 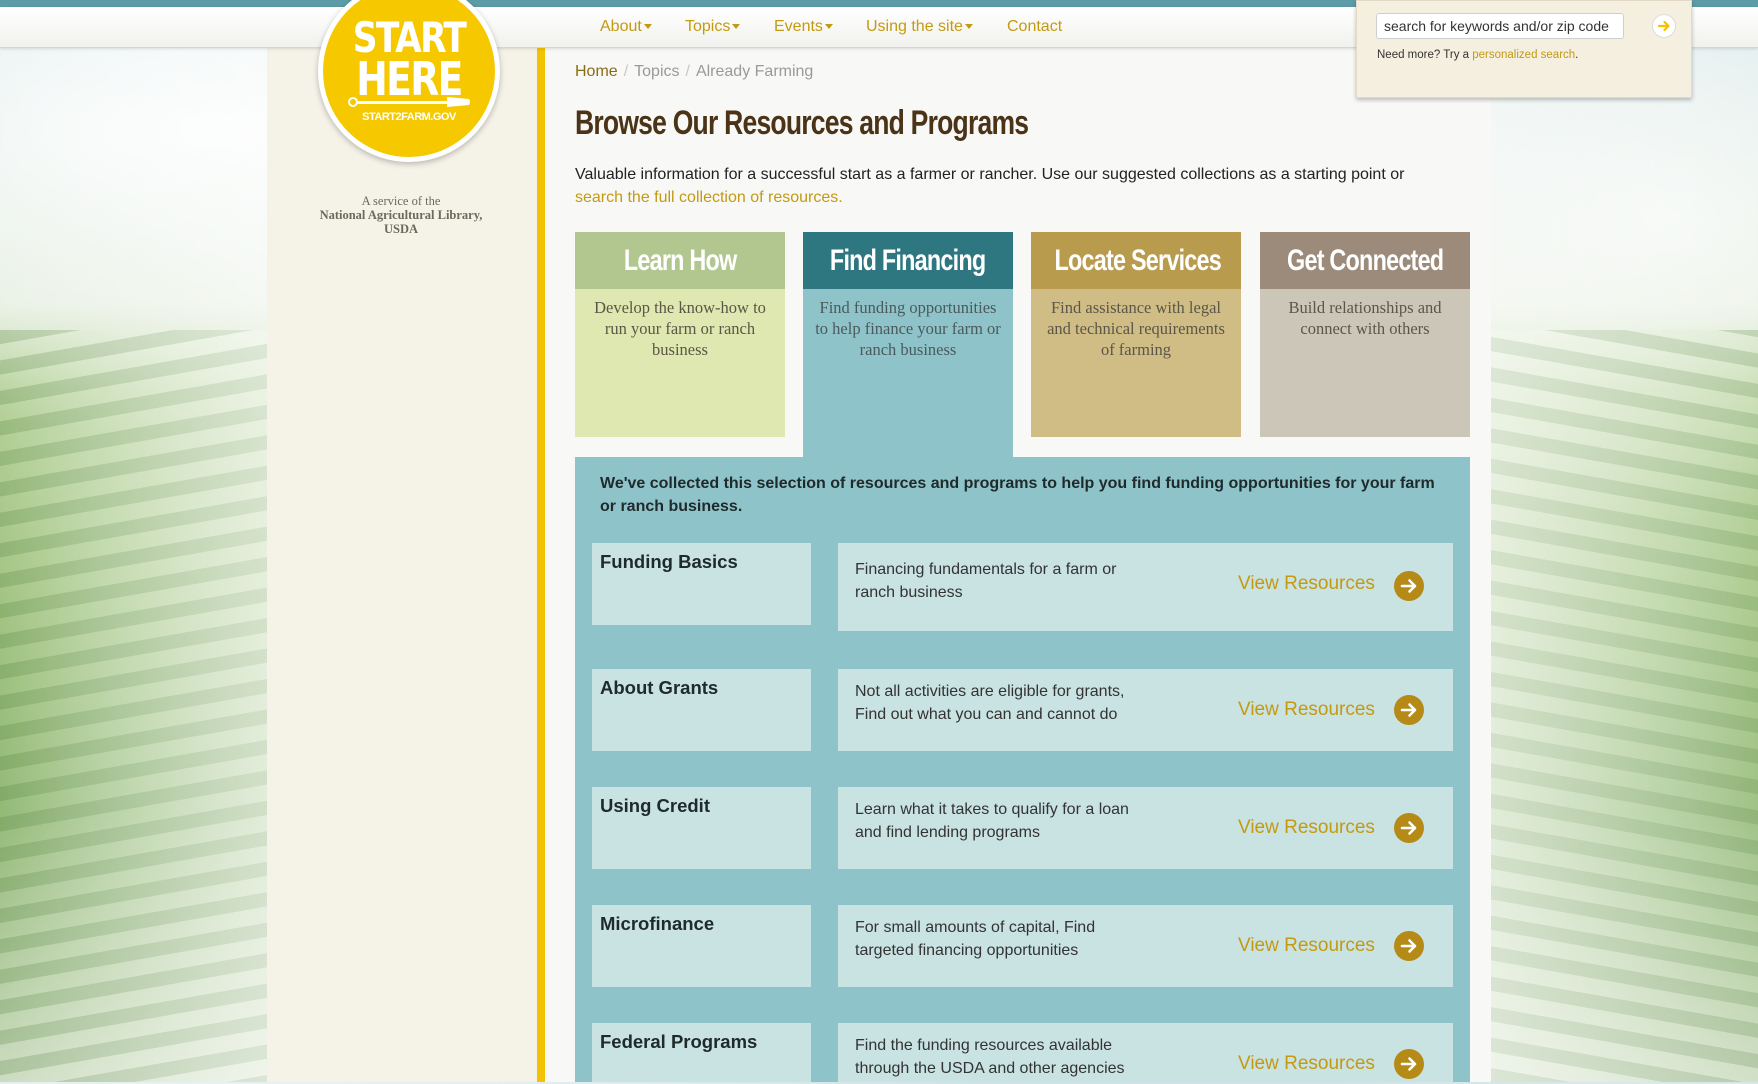 What do you see at coordinates (401, 201) in the screenshot?
I see `service-line-1: A service of the` at bounding box center [401, 201].